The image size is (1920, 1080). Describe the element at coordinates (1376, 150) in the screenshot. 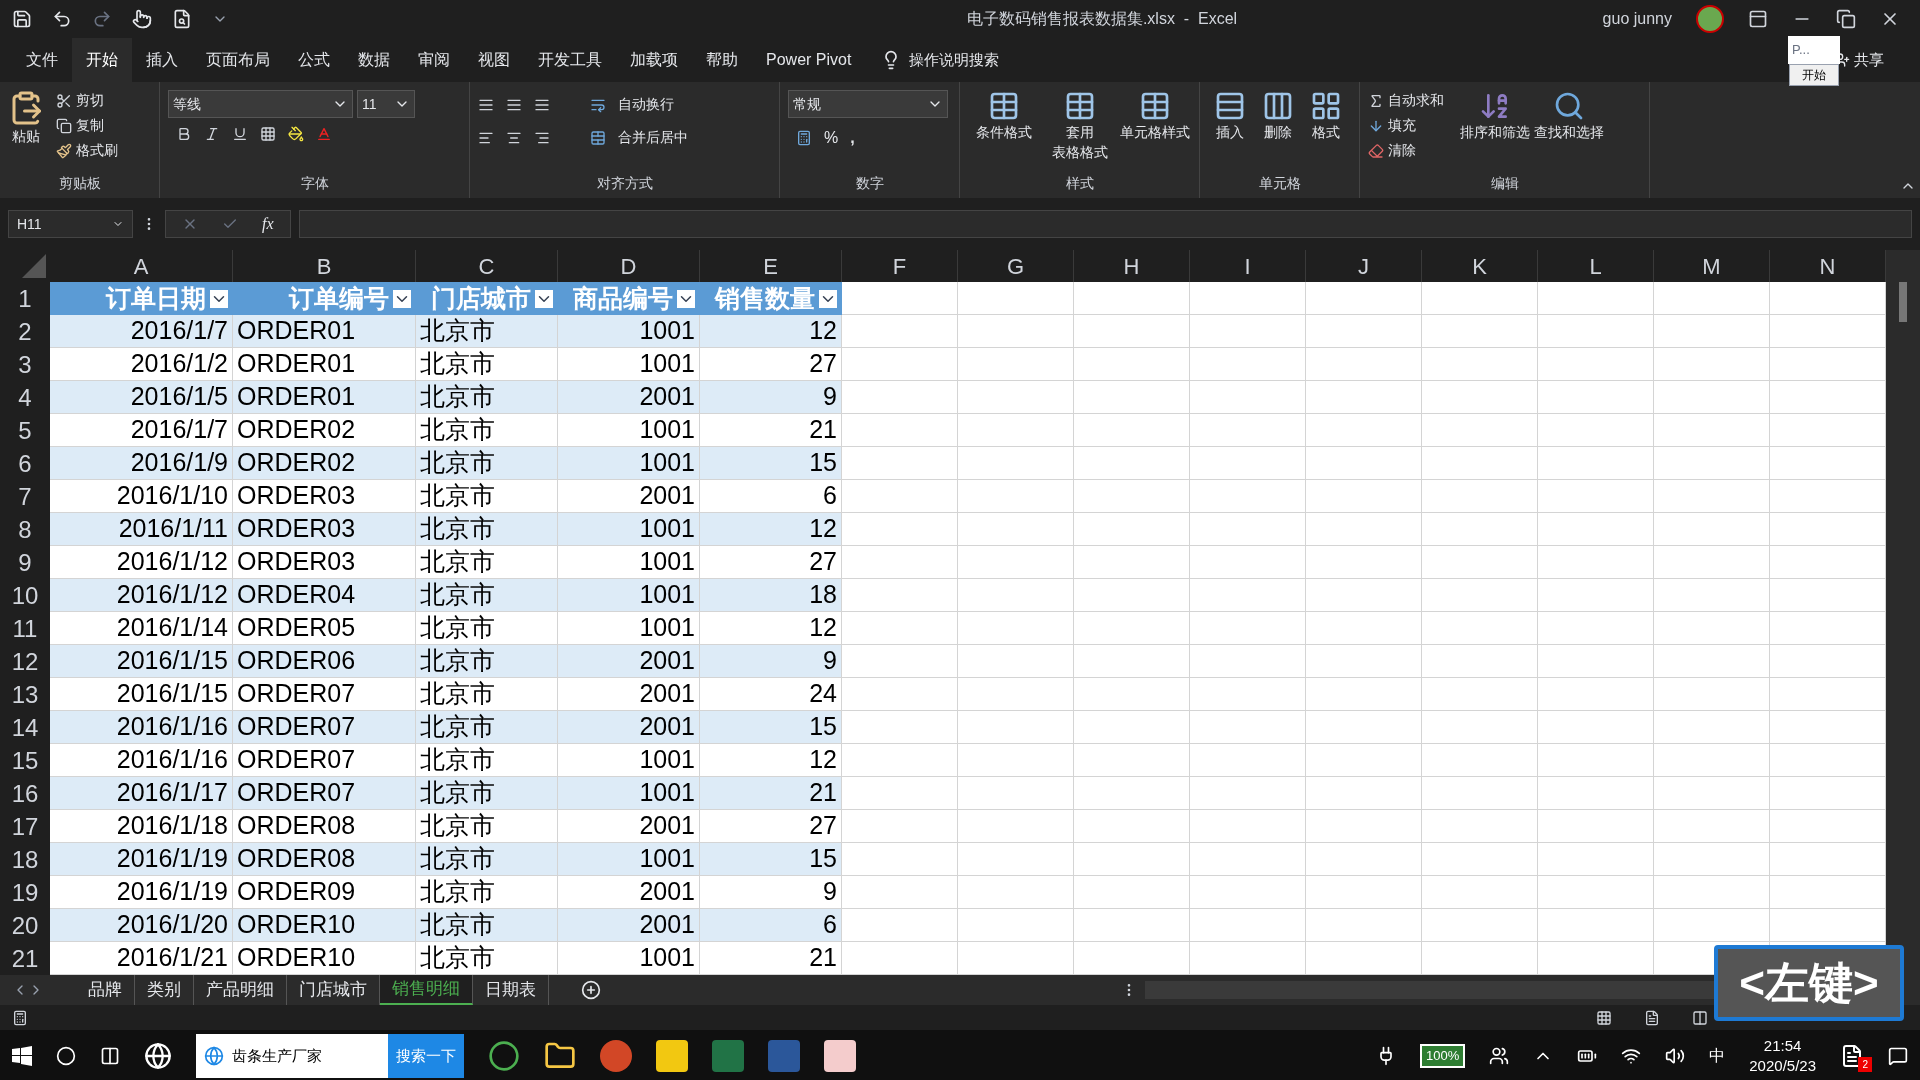

I see `eraser-icon` at that location.